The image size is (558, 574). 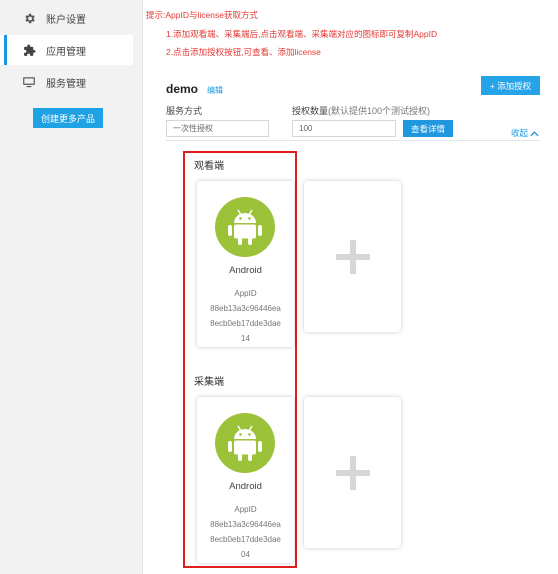 What do you see at coordinates (29, 18) in the screenshot?
I see `gear-icon` at bounding box center [29, 18].